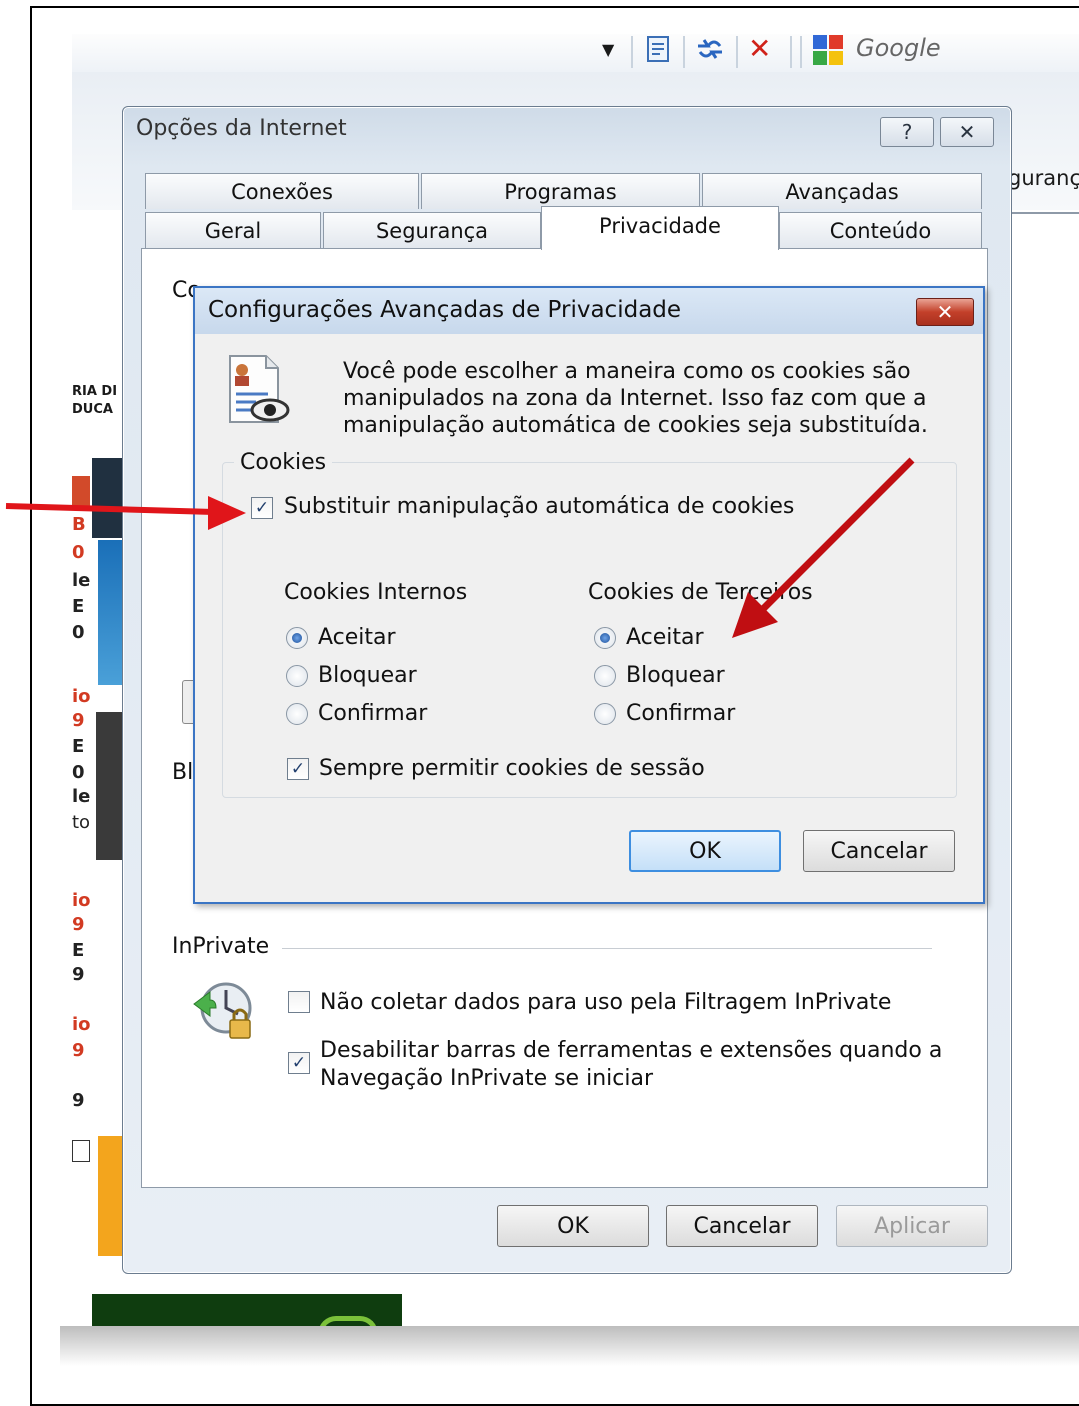  I want to click on right-arrow-shaft, so click(836, 536).